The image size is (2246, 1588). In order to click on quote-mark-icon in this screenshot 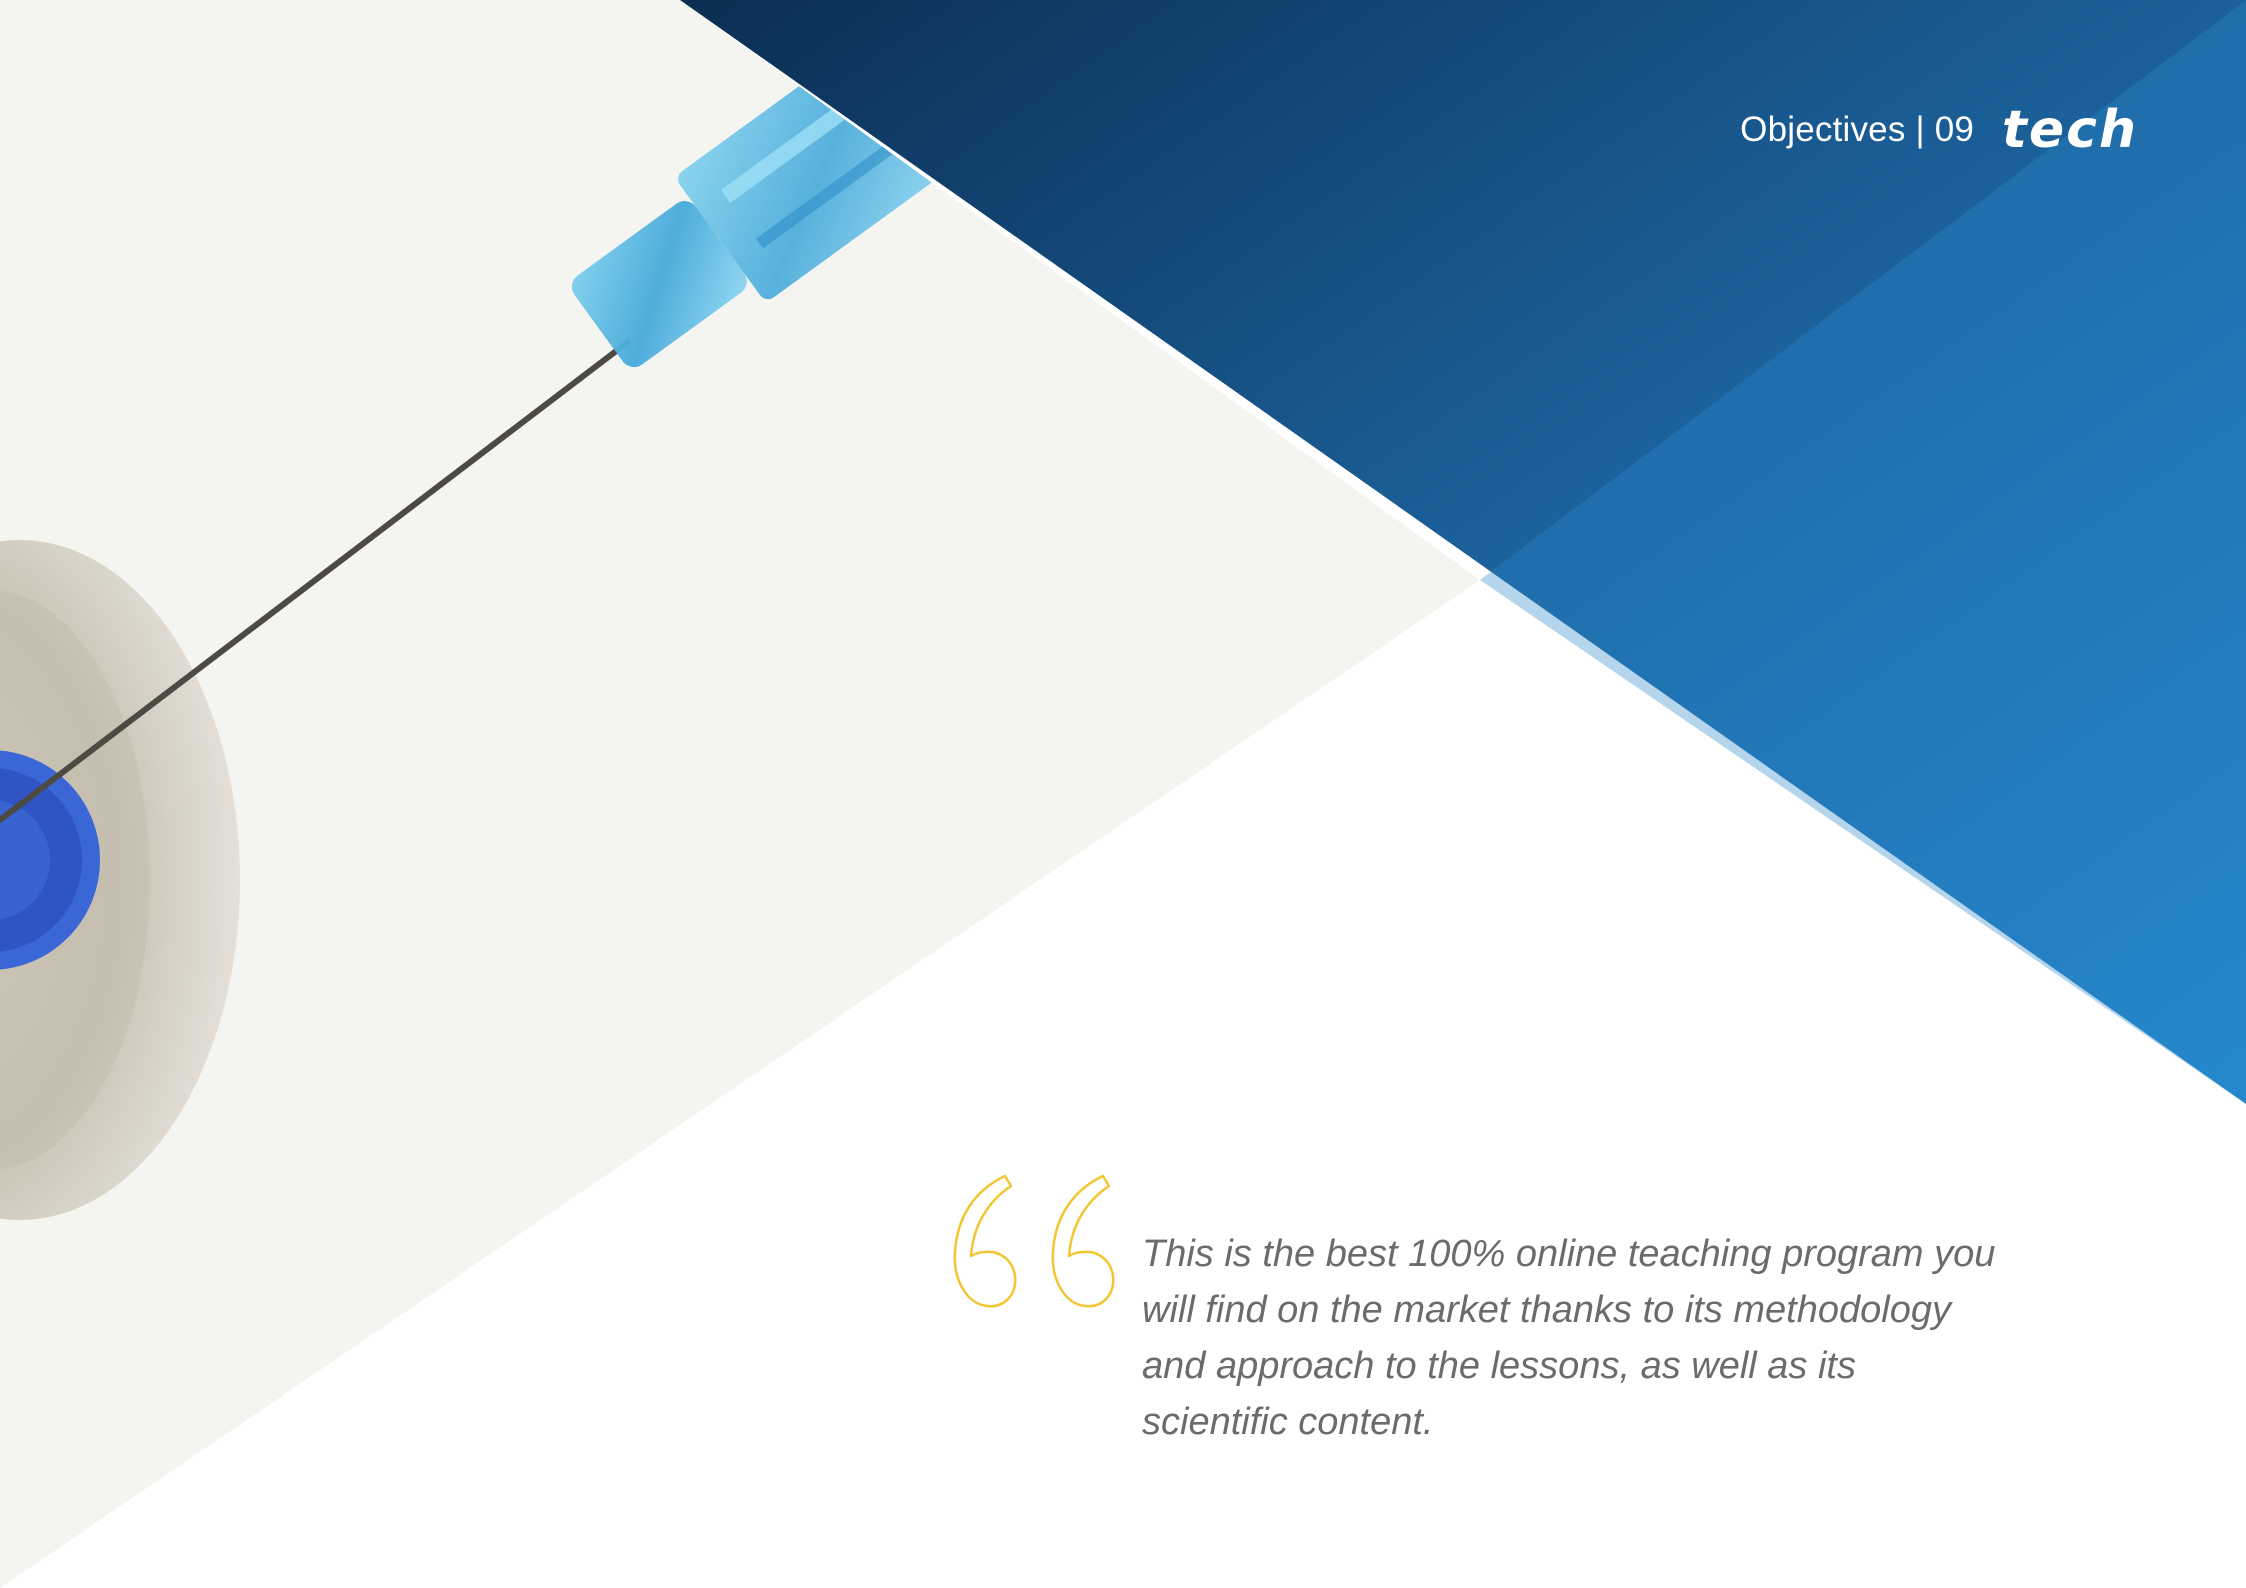, I will do `click(1025, 1244)`.